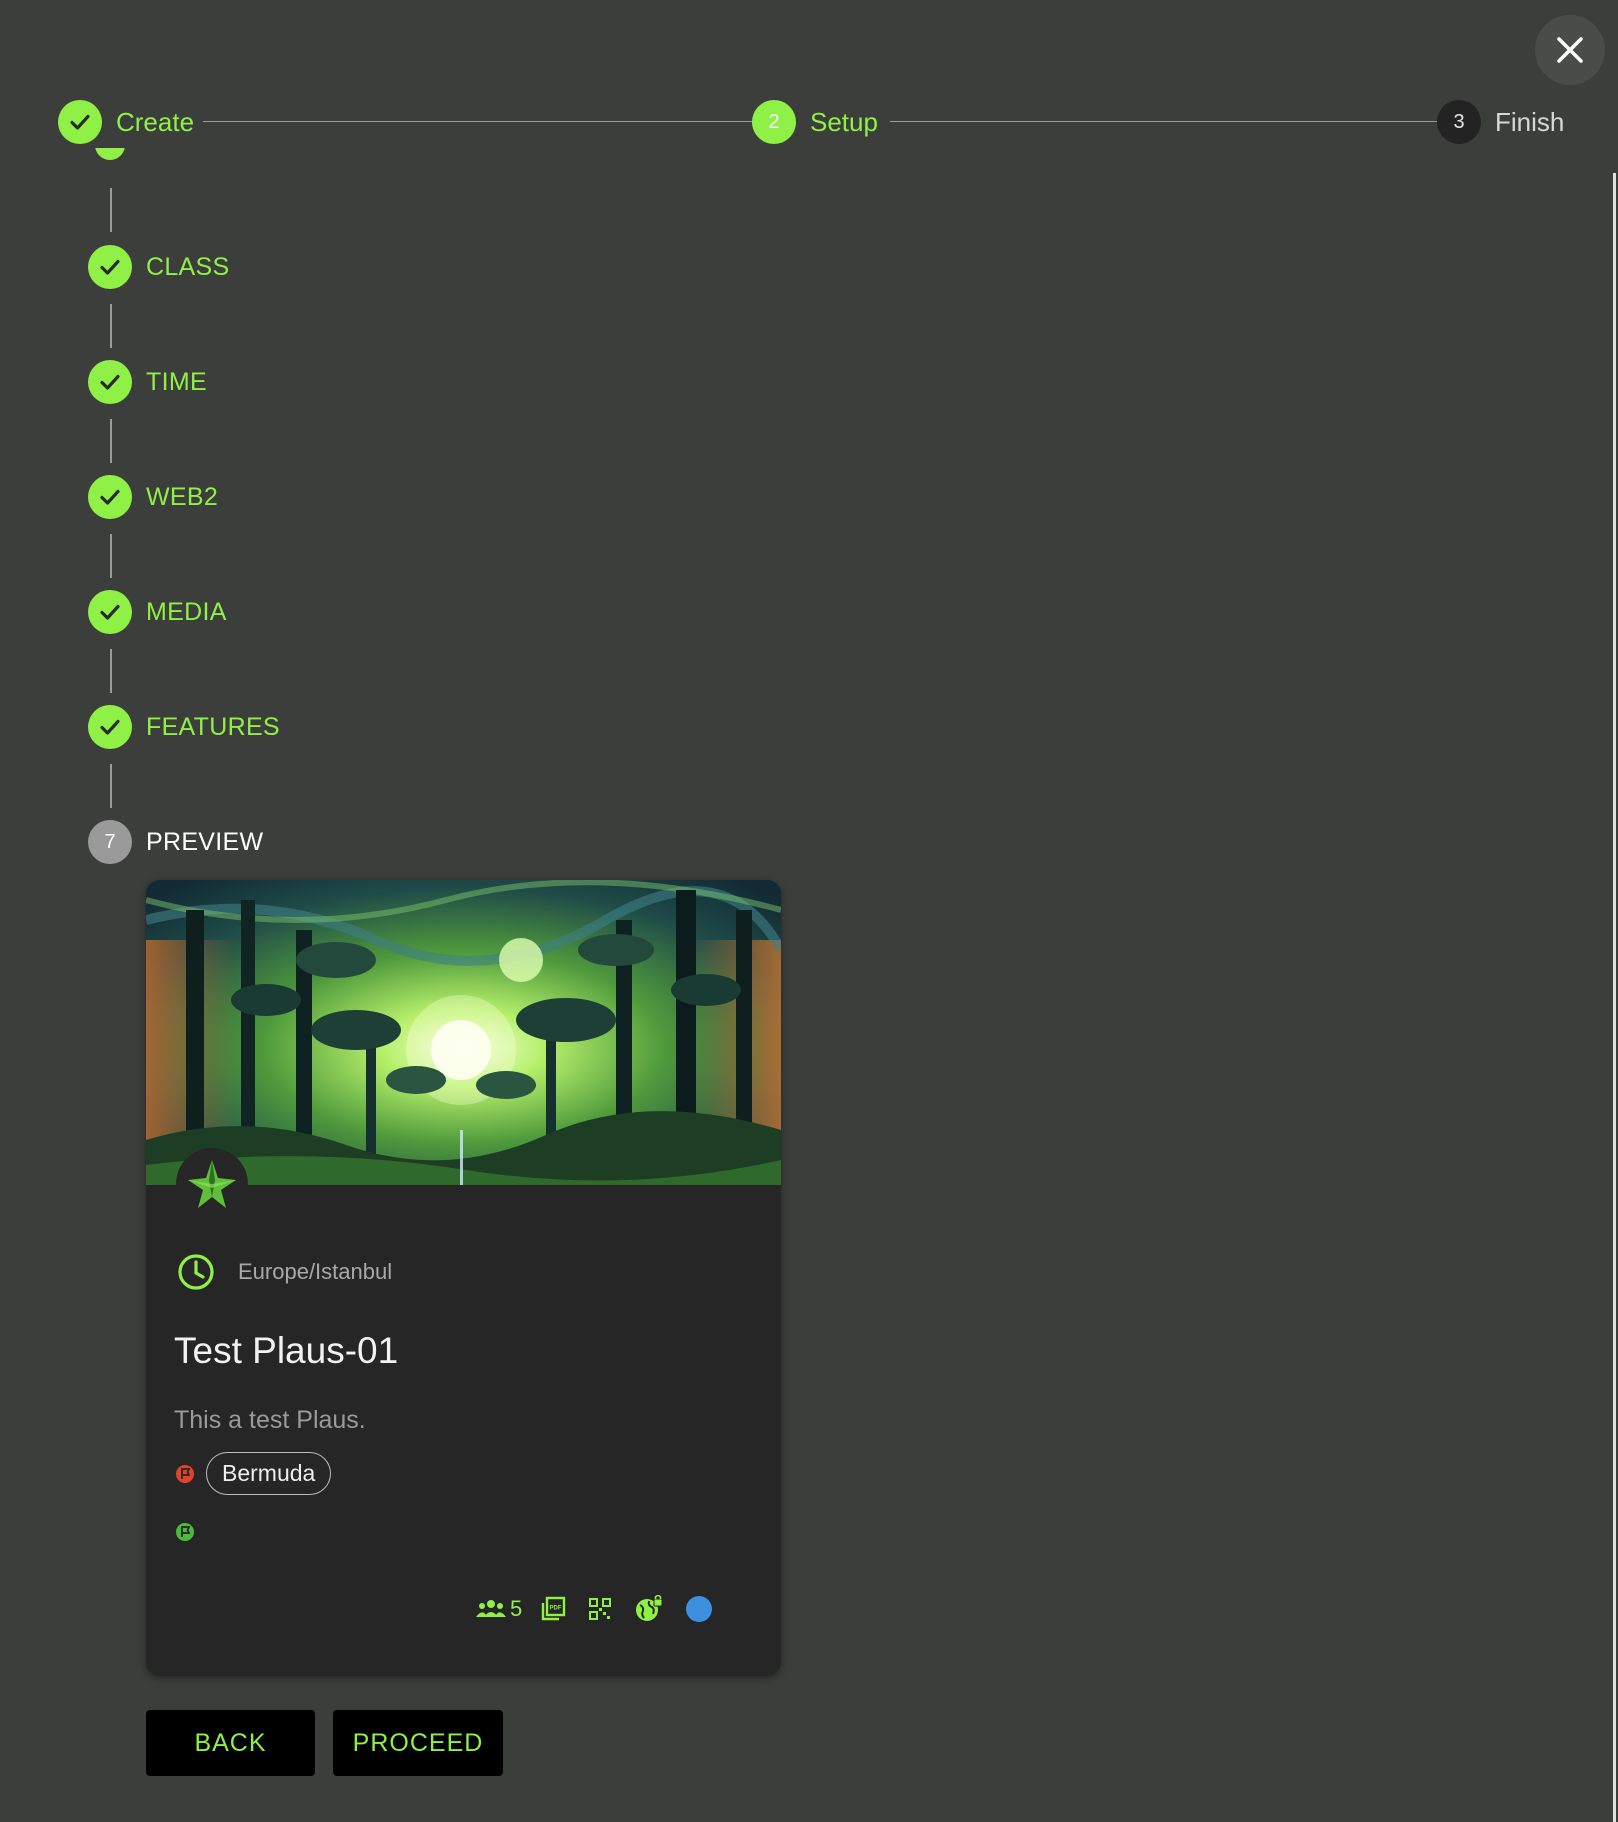  I want to click on qr-feature, so click(600, 1609).